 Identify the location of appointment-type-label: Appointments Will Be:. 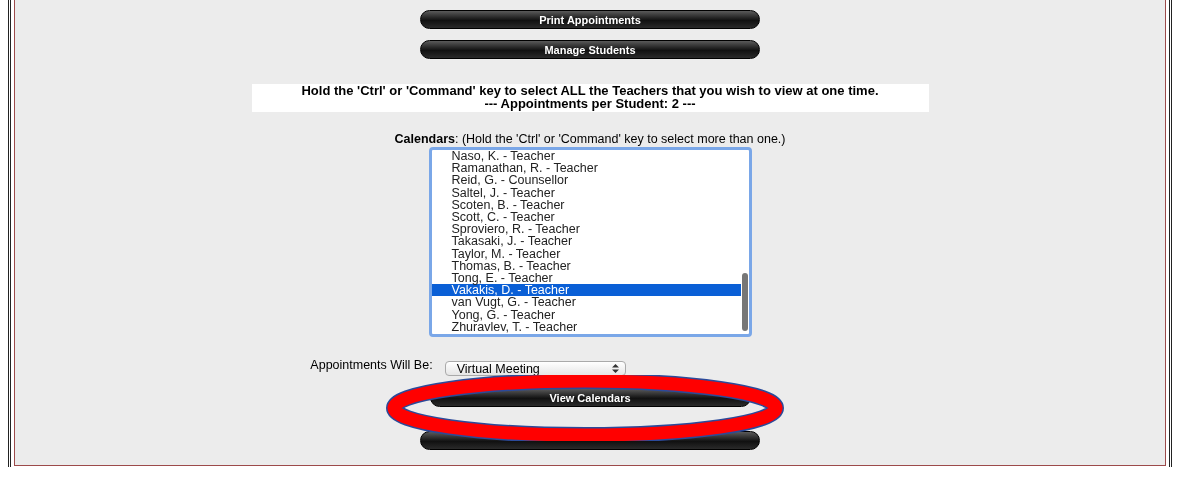
(371, 365).